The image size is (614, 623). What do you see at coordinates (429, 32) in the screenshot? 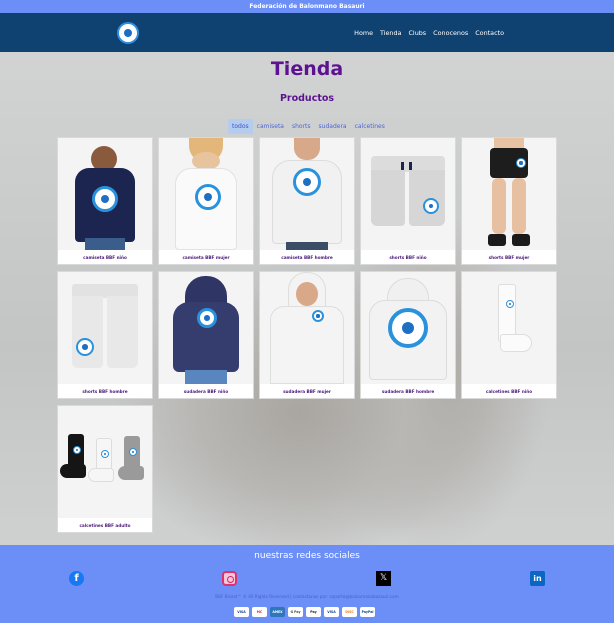
I see `nav-links: Home Tienda Clubs Conocenos Contacto` at bounding box center [429, 32].